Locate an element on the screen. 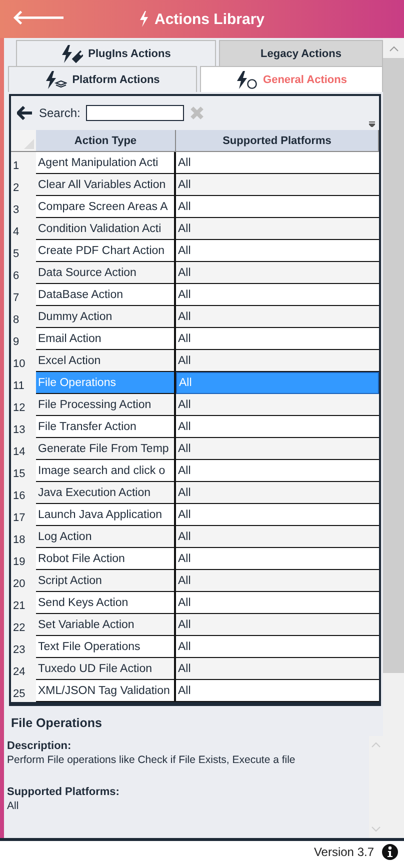 The width and height of the screenshot is (404, 863). table-cell: Log Action is located at coordinates (106, 537).